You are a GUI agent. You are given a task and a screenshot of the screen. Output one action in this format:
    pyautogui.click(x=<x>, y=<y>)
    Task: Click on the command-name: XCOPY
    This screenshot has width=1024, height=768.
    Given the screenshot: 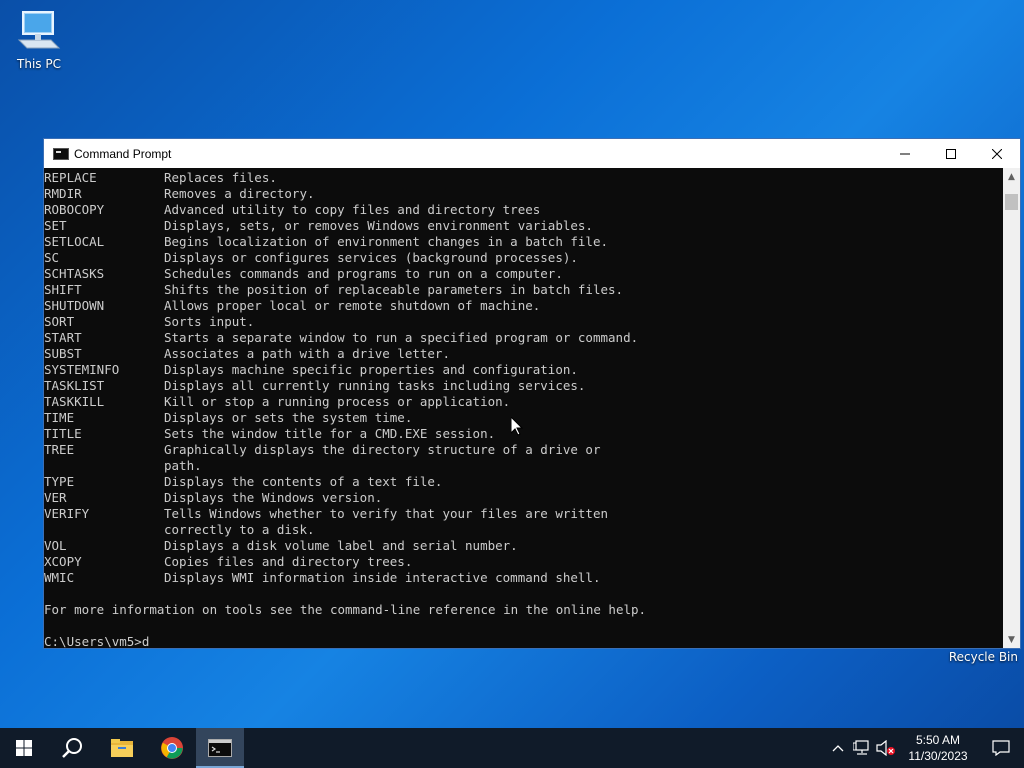 What is the action you would take?
    pyautogui.click(x=63, y=561)
    